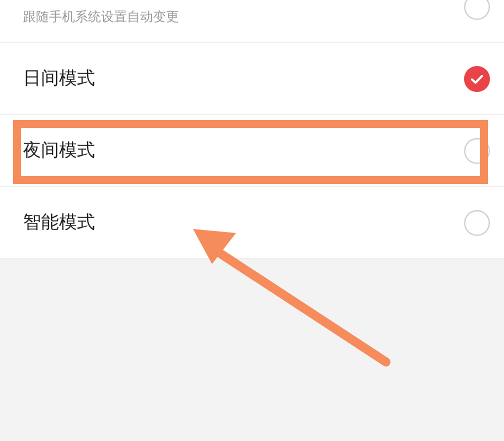  Describe the element at coordinates (101, 18) in the screenshot. I see `option-subtitle: 跟随手机系统设置自动变更` at that location.